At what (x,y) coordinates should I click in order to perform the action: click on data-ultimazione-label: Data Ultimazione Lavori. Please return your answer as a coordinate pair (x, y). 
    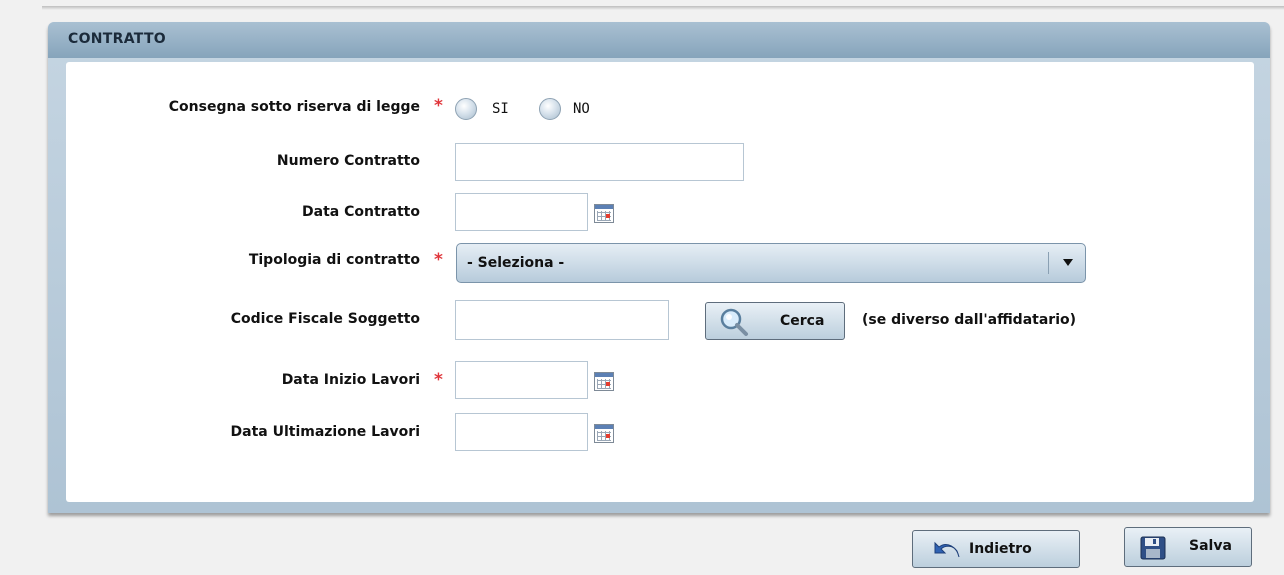
    Looking at the image, I should click on (325, 432).